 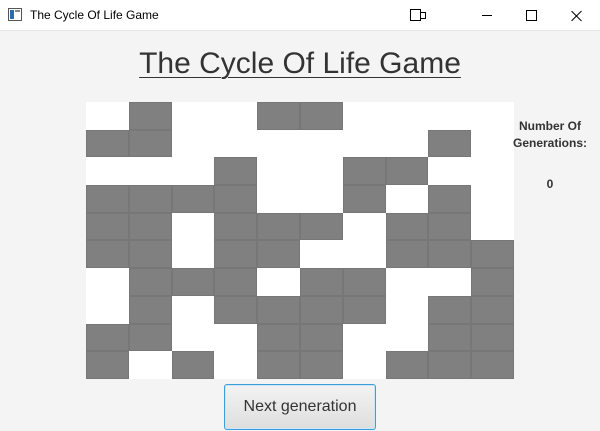 What do you see at coordinates (418, 15) in the screenshot?
I see `tablet-mode-icon` at bounding box center [418, 15].